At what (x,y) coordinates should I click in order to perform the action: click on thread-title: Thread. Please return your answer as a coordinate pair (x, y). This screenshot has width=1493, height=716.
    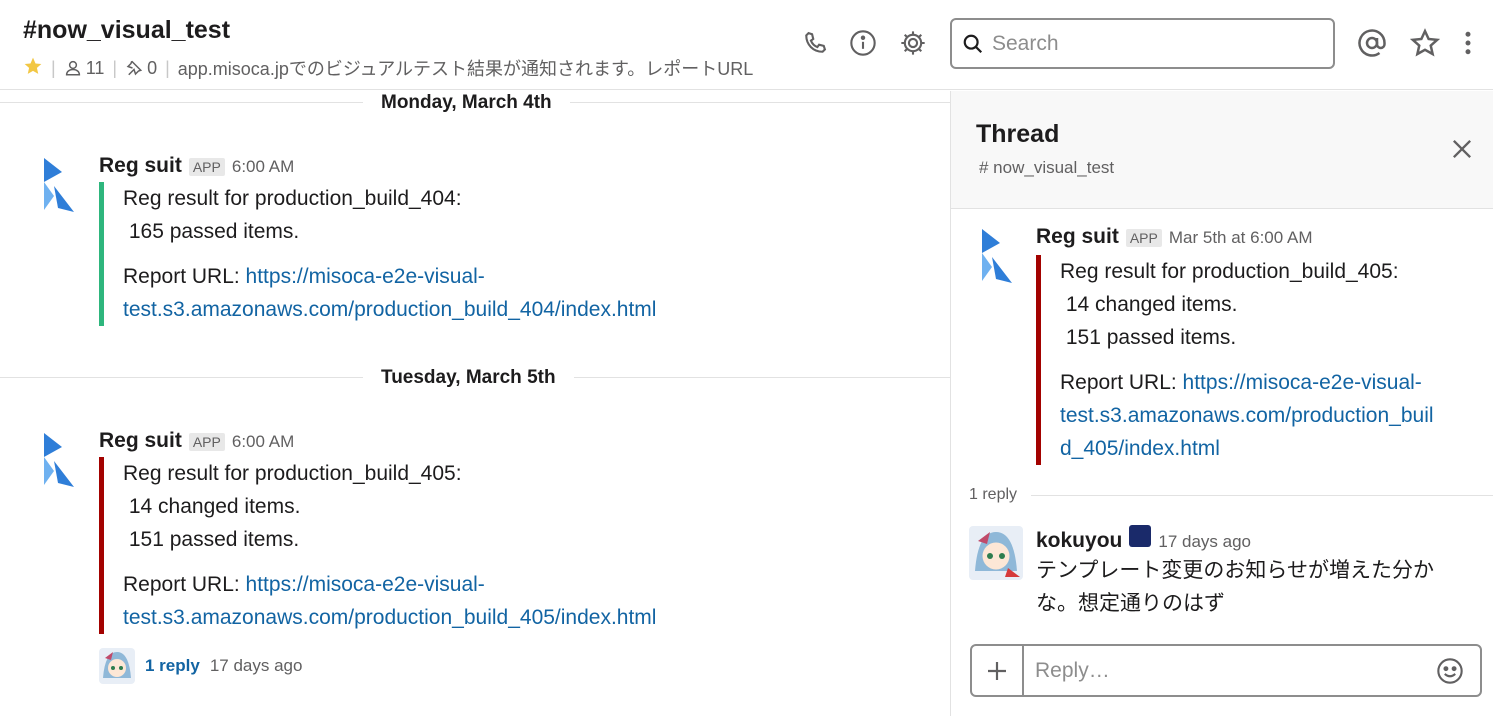
    Looking at the image, I should click on (1018, 134).